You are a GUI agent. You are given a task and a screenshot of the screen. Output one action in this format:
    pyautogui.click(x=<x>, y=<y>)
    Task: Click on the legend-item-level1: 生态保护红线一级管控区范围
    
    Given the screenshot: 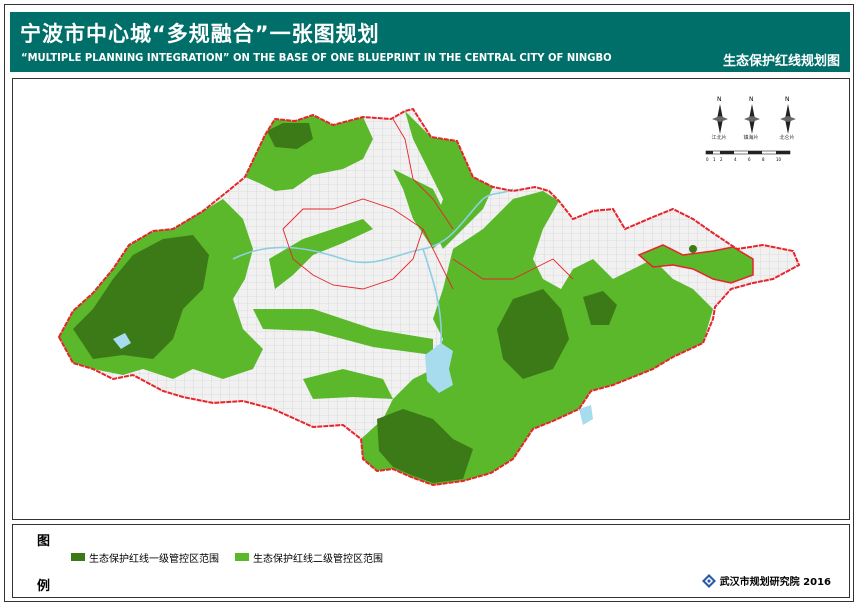 What is the action you would take?
    pyautogui.click(x=145, y=558)
    